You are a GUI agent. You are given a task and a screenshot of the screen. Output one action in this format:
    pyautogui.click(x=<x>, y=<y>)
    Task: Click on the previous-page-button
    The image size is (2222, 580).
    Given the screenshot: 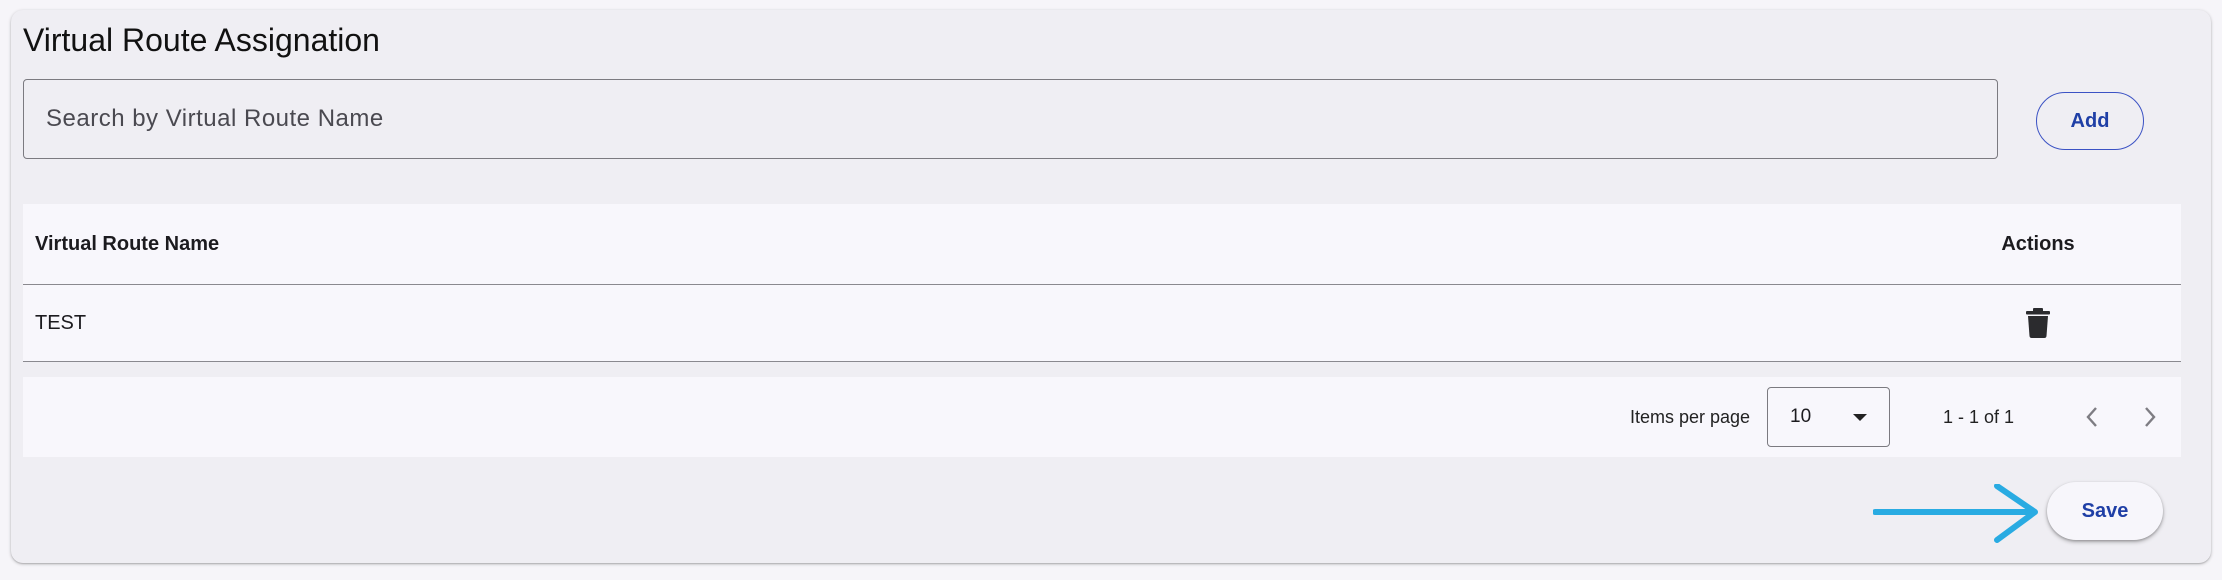 What is the action you would take?
    pyautogui.click(x=2092, y=417)
    